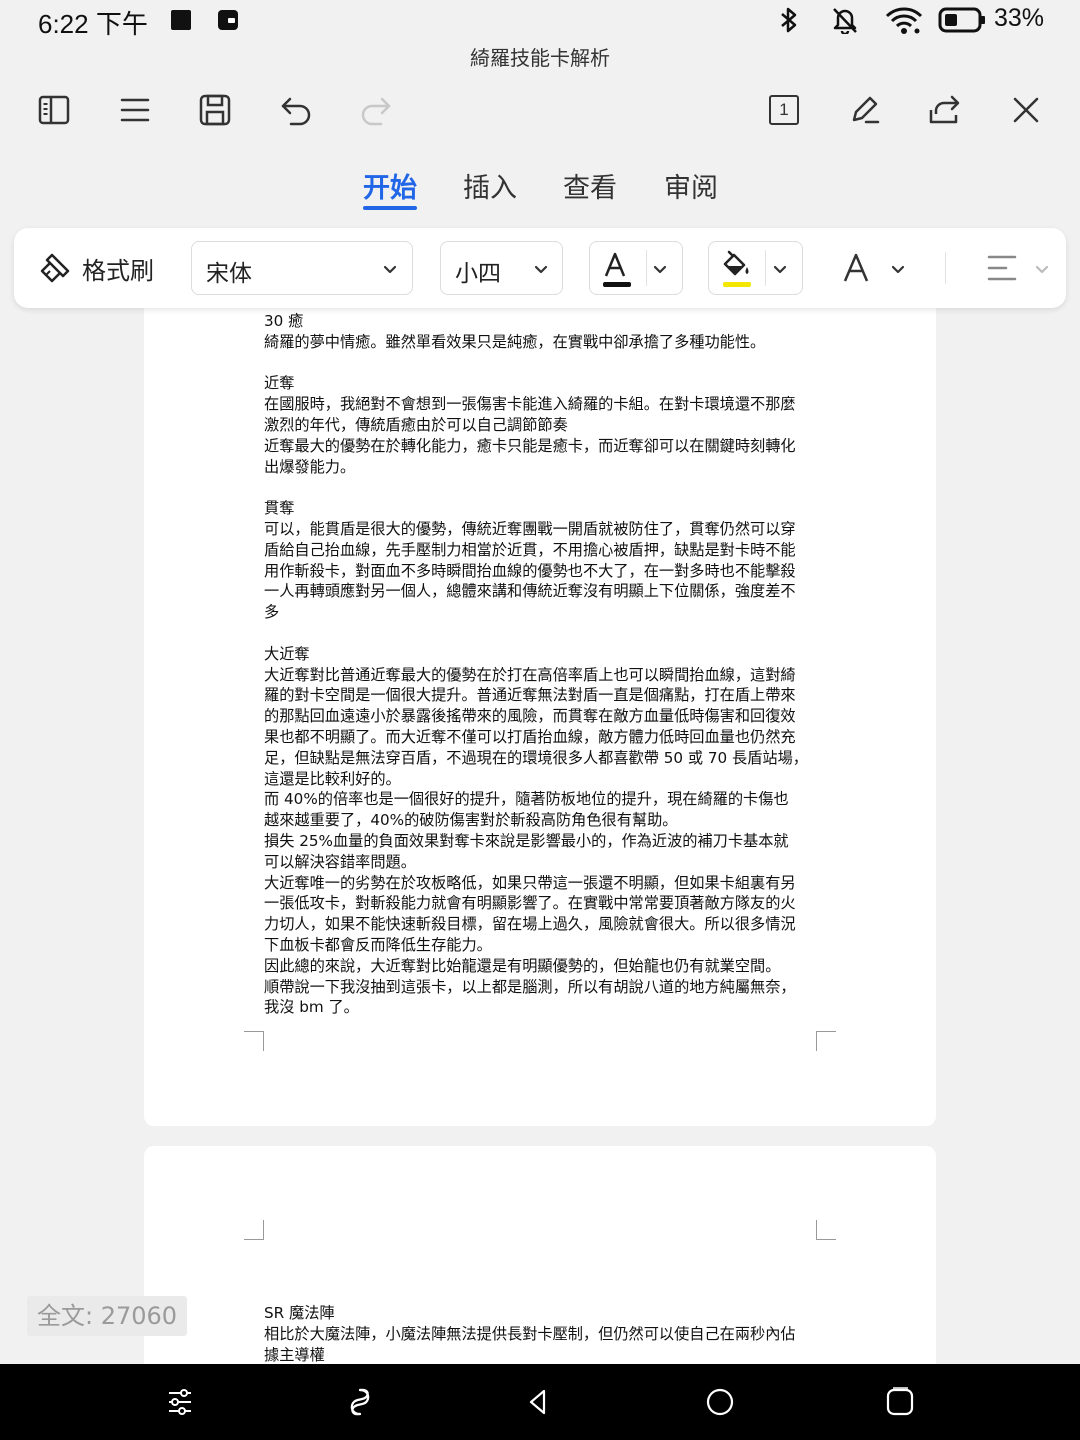 This screenshot has height=1440, width=1080. Describe the element at coordinates (296, 110) in the screenshot. I see `undo-button` at that location.